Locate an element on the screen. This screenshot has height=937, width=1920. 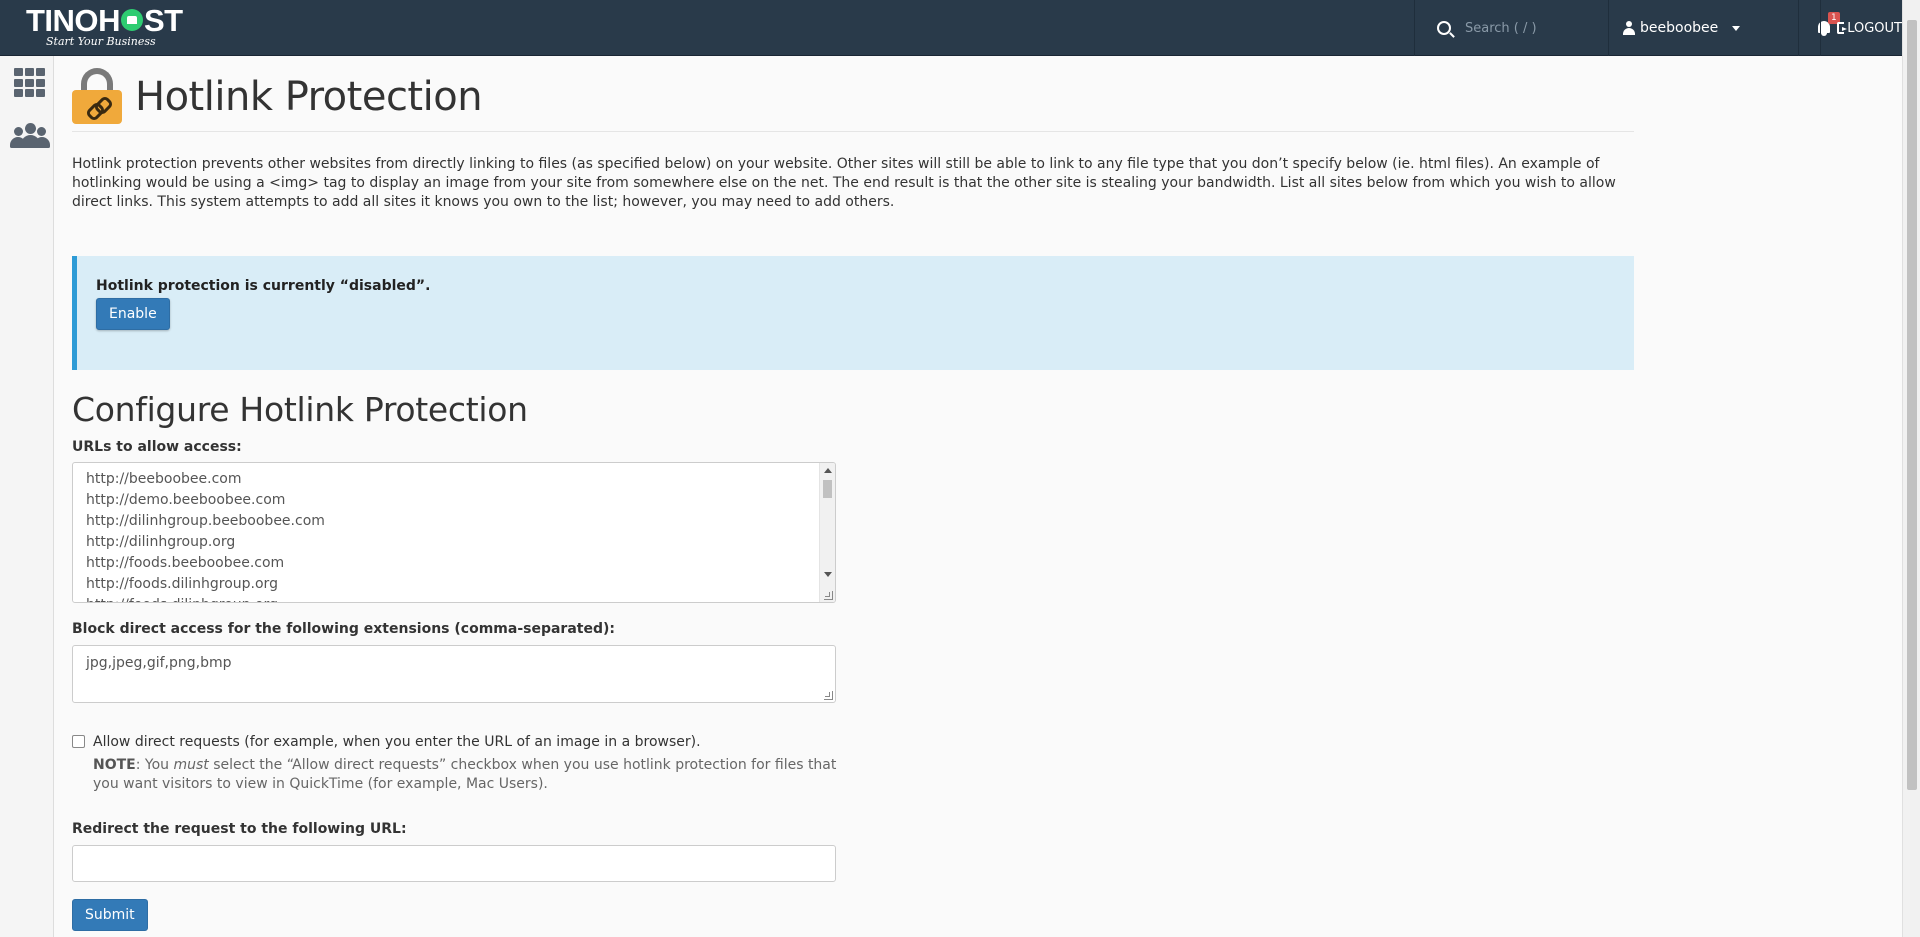
section-title: Configure Hotlink Protection is located at coordinates (300, 409).